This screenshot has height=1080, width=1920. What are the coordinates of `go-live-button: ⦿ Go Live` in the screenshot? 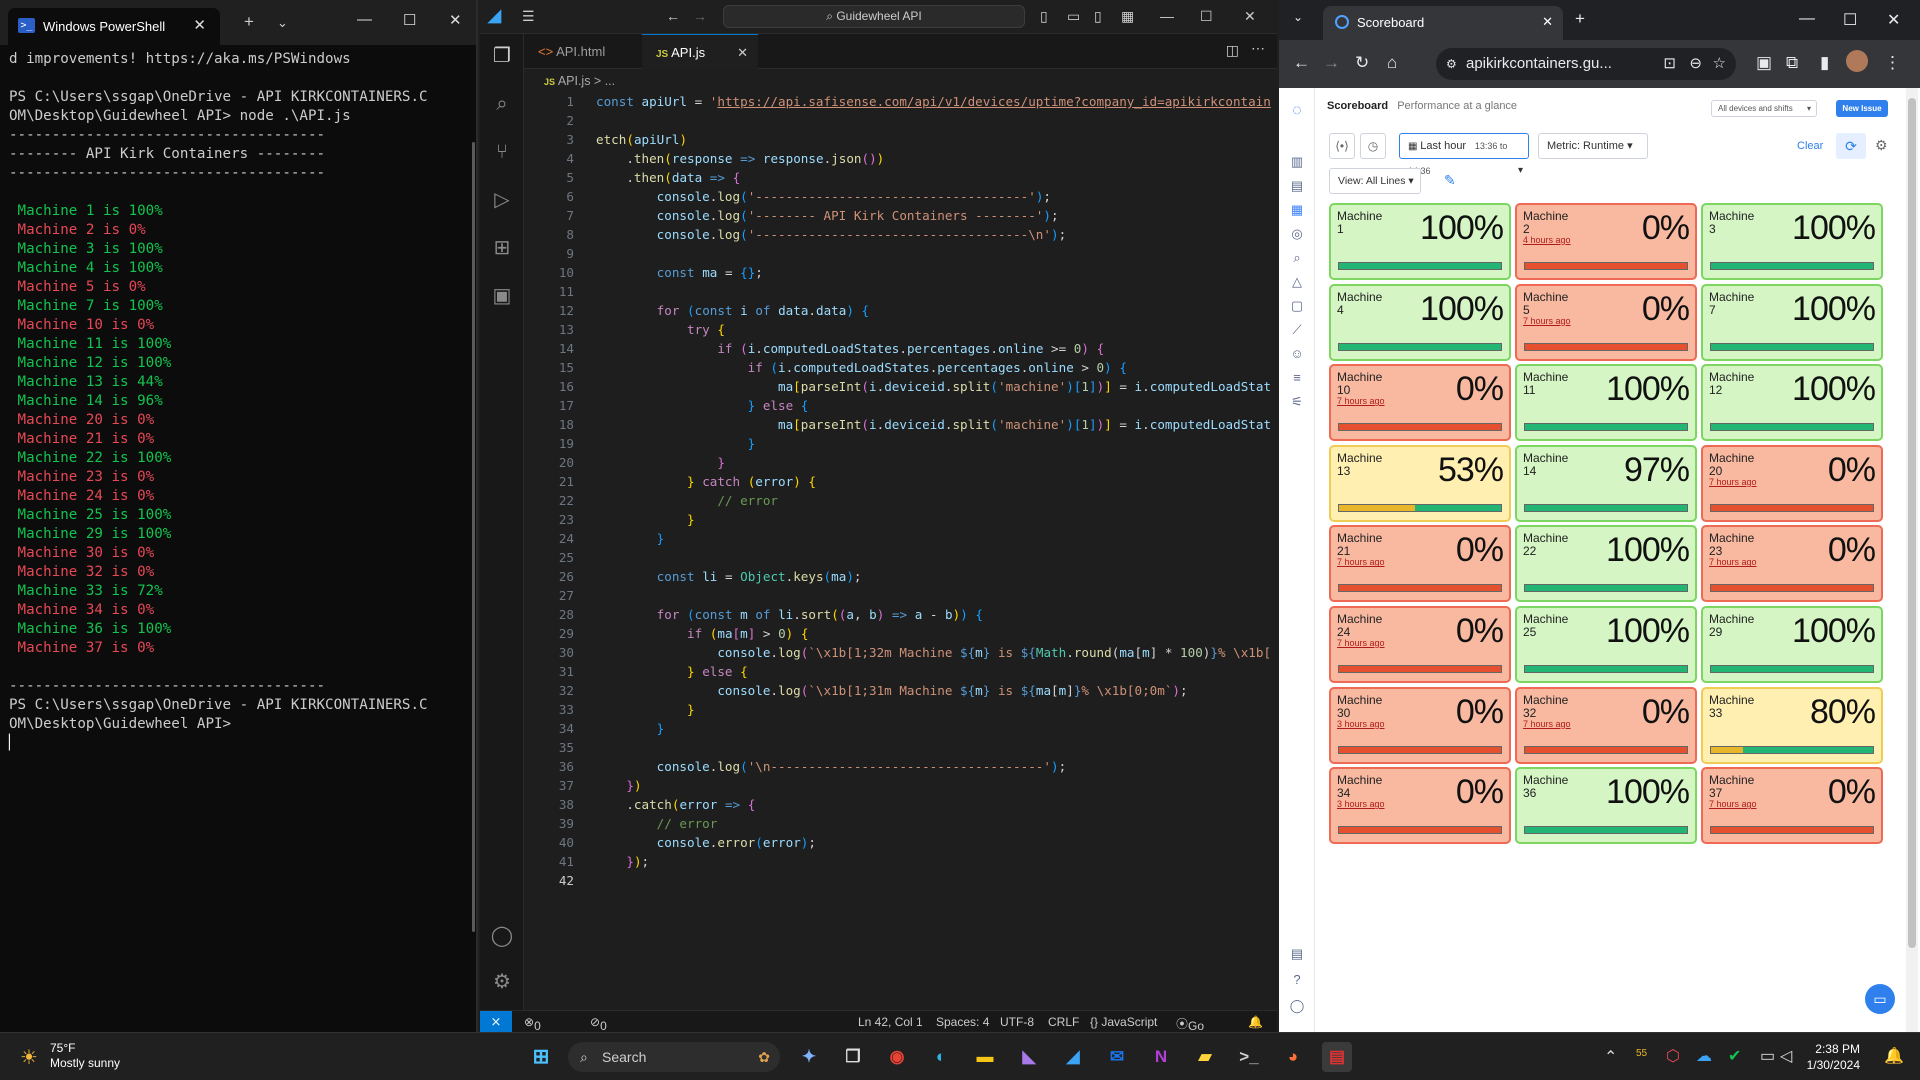 It's located at (1193, 1031).